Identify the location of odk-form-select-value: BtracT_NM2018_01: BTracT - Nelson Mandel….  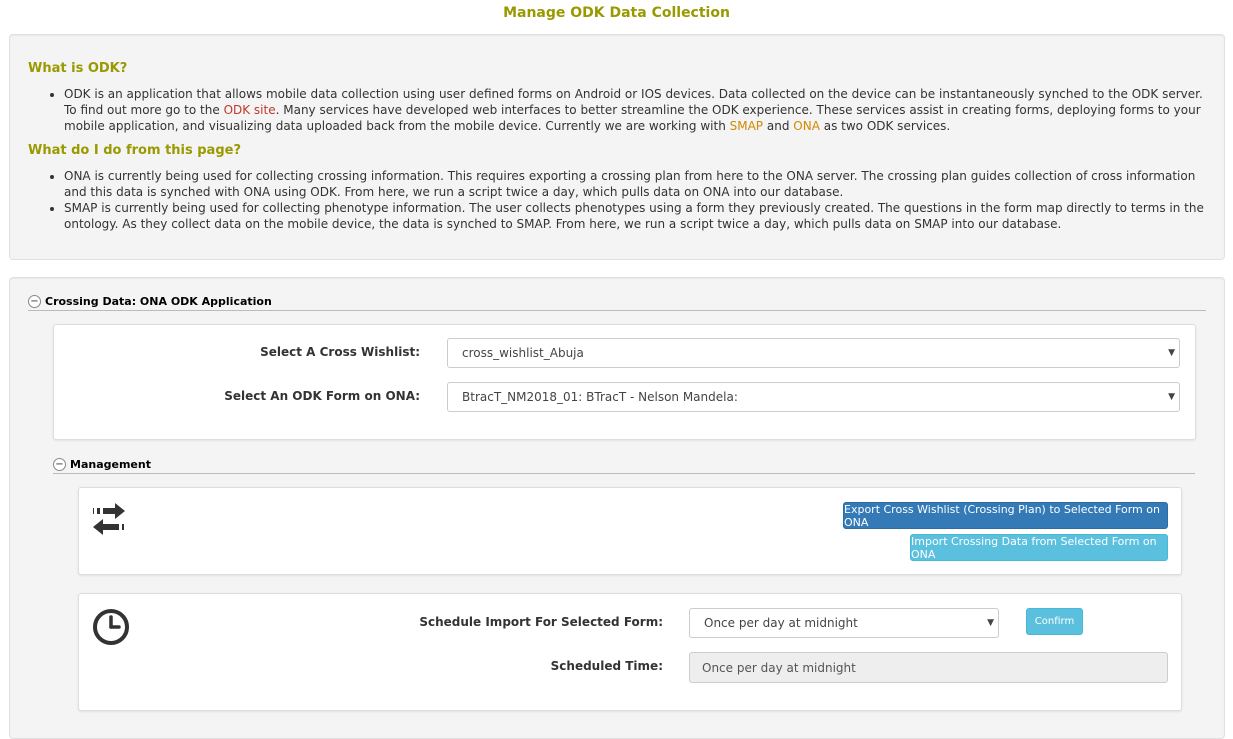
(600, 397).